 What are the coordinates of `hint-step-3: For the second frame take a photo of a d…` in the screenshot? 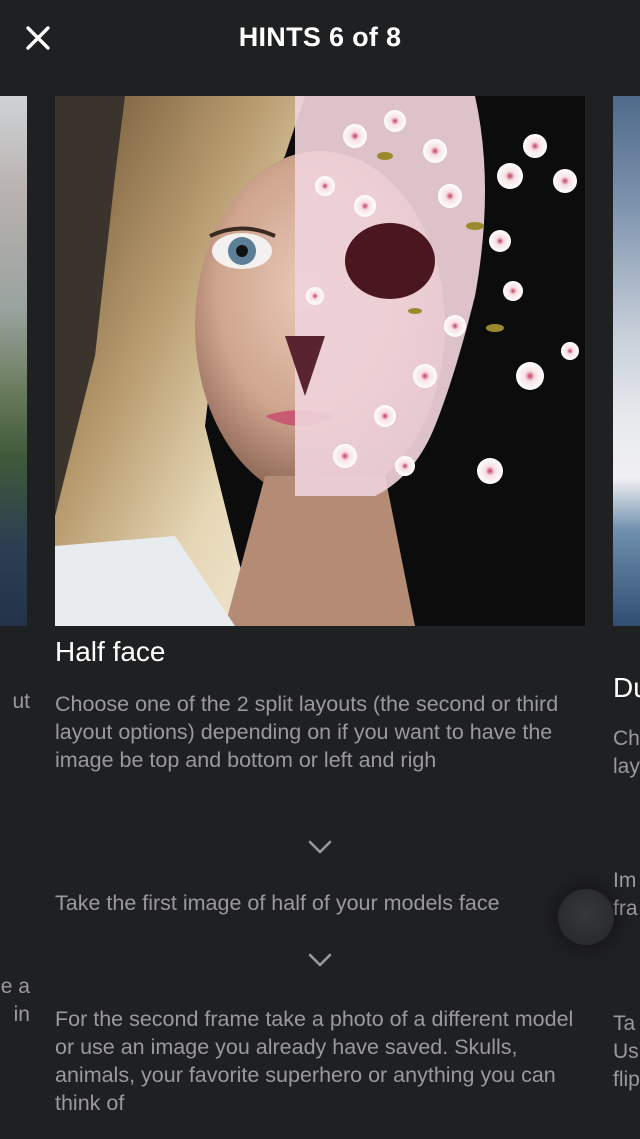 It's located at (314, 1061).